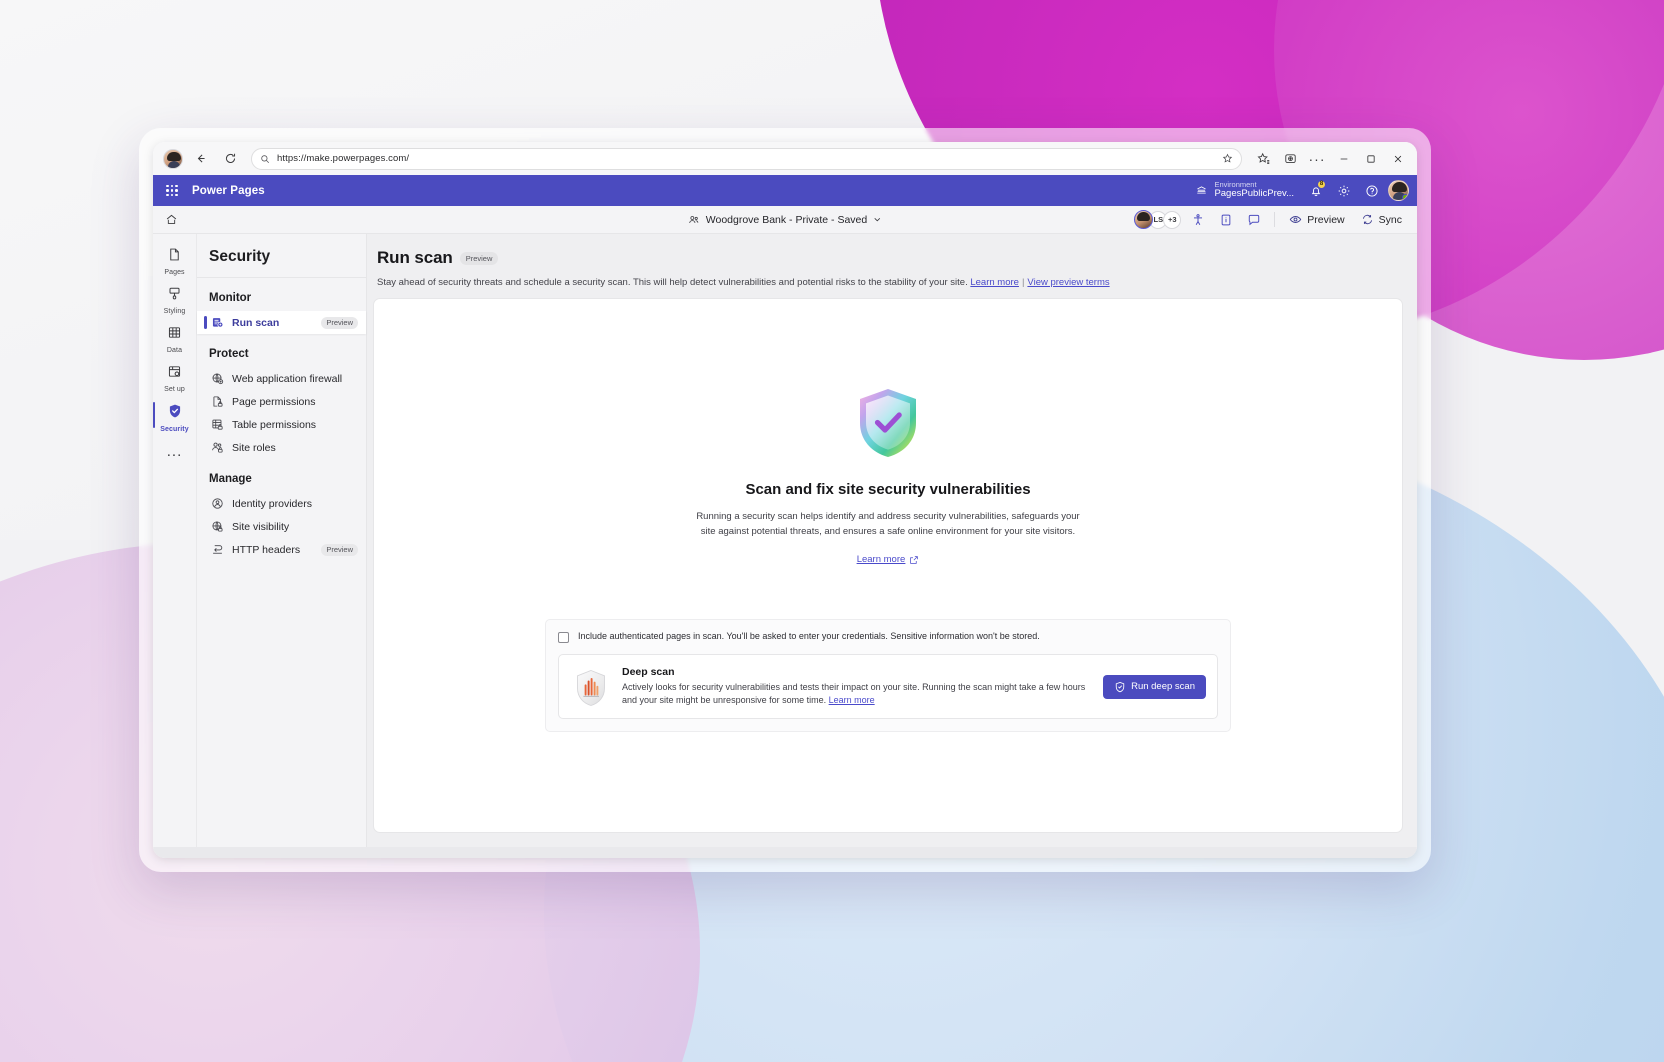  Describe the element at coordinates (174, 311) in the screenshot. I see `rail-item-label: Styling` at that location.